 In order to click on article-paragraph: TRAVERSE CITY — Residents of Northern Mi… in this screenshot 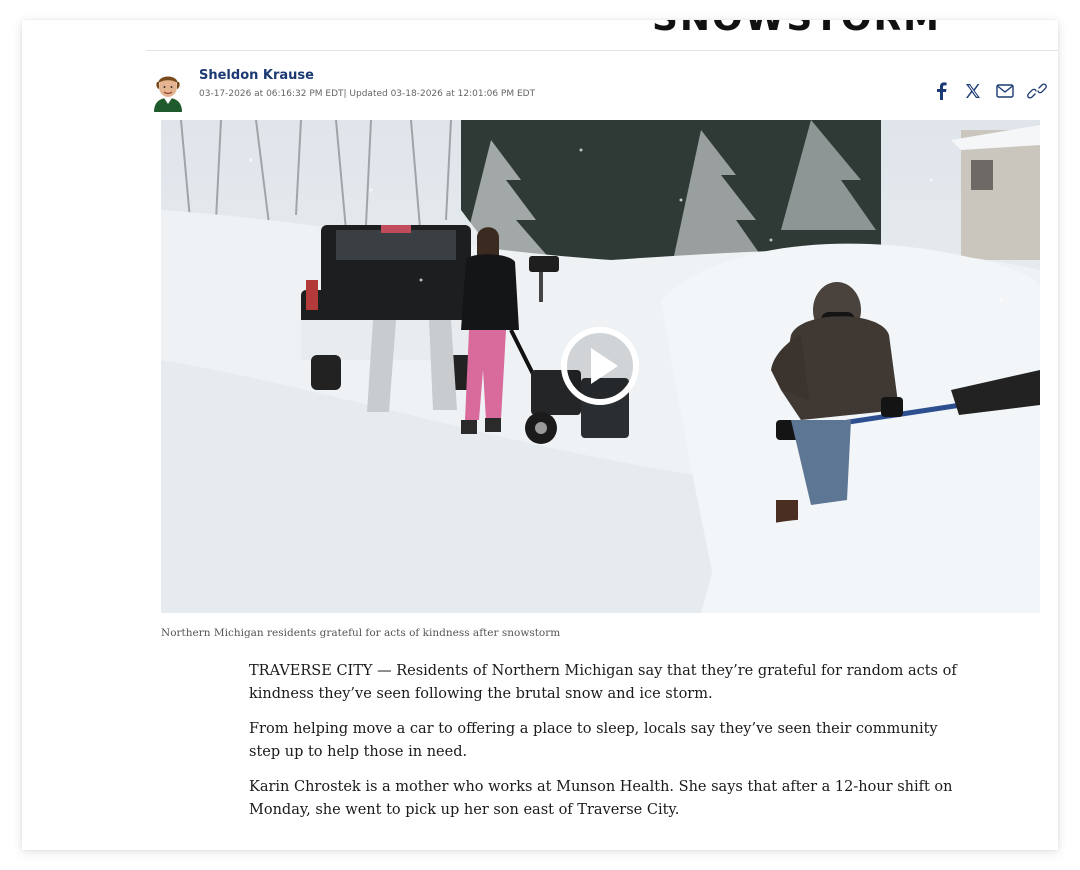, I will do `click(603, 682)`.